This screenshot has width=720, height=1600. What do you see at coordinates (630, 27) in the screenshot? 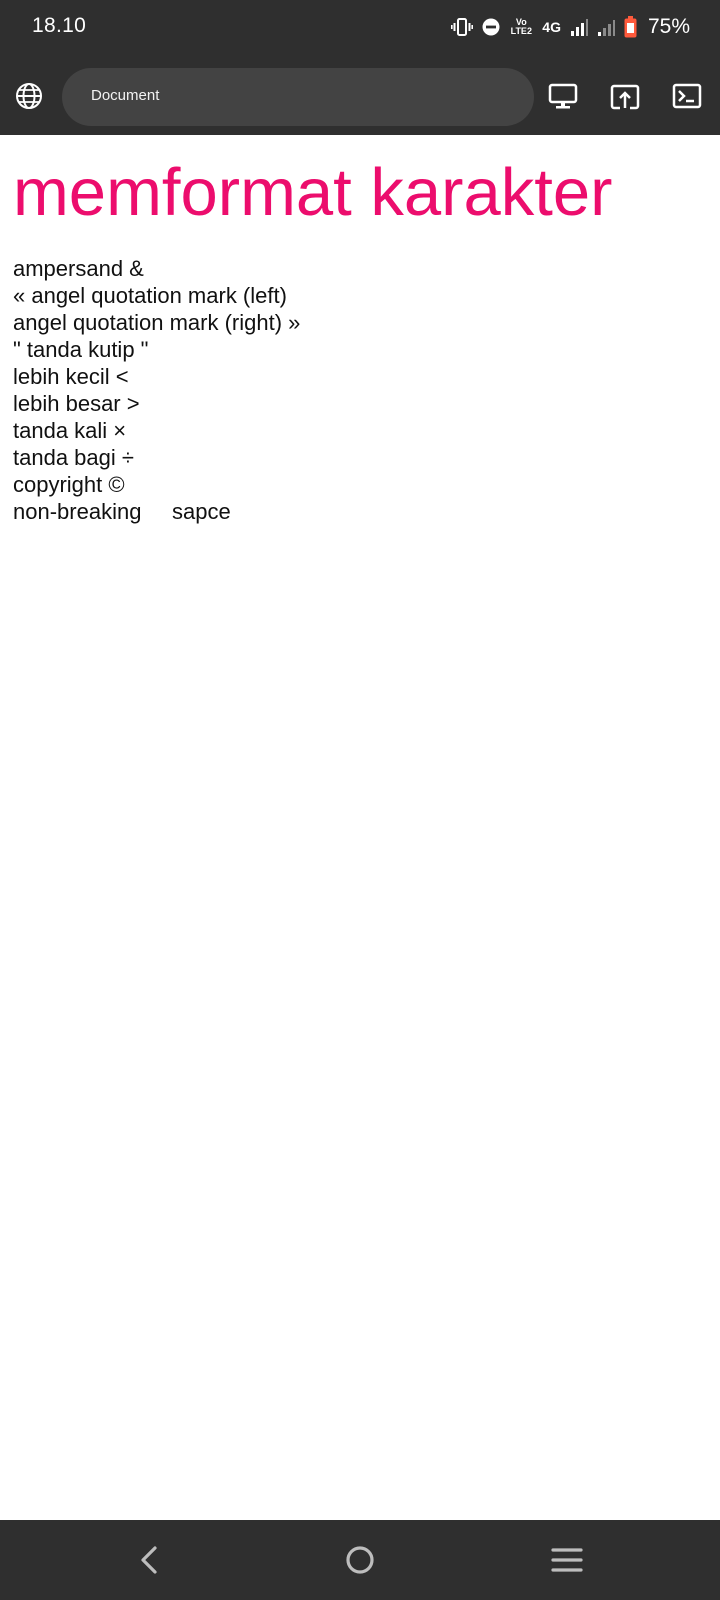
I see `battery-icon` at bounding box center [630, 27].